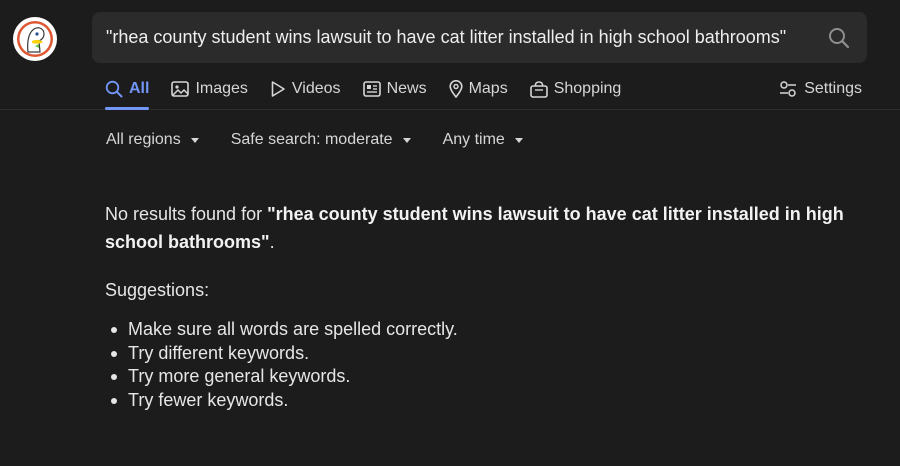 The width and height of the screenshot is (900, 466). Describe the element at coordinates (316, 88) in the screenshot. I see `tab-label: Videos` at that location.